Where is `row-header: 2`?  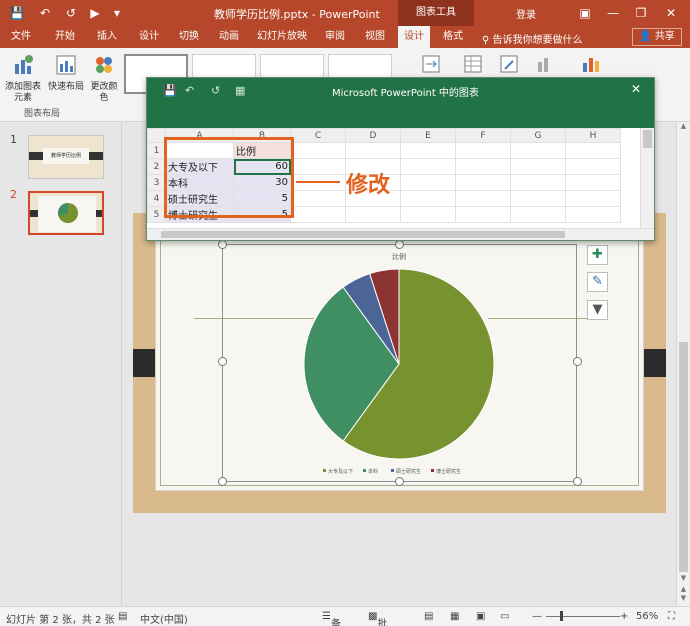
row-header: 2 is located at coordinates (156, 166).